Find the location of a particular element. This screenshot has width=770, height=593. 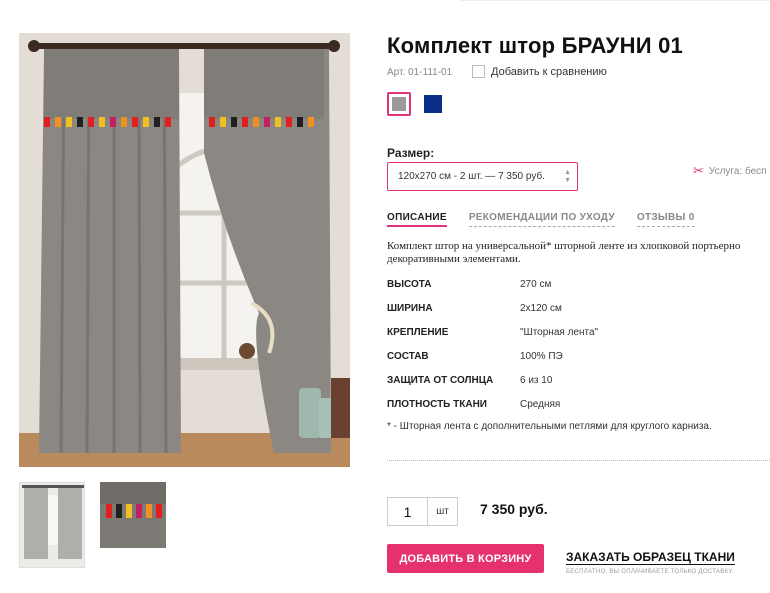

product-price: 7 350 руб. is located at coordinates (514, 509).